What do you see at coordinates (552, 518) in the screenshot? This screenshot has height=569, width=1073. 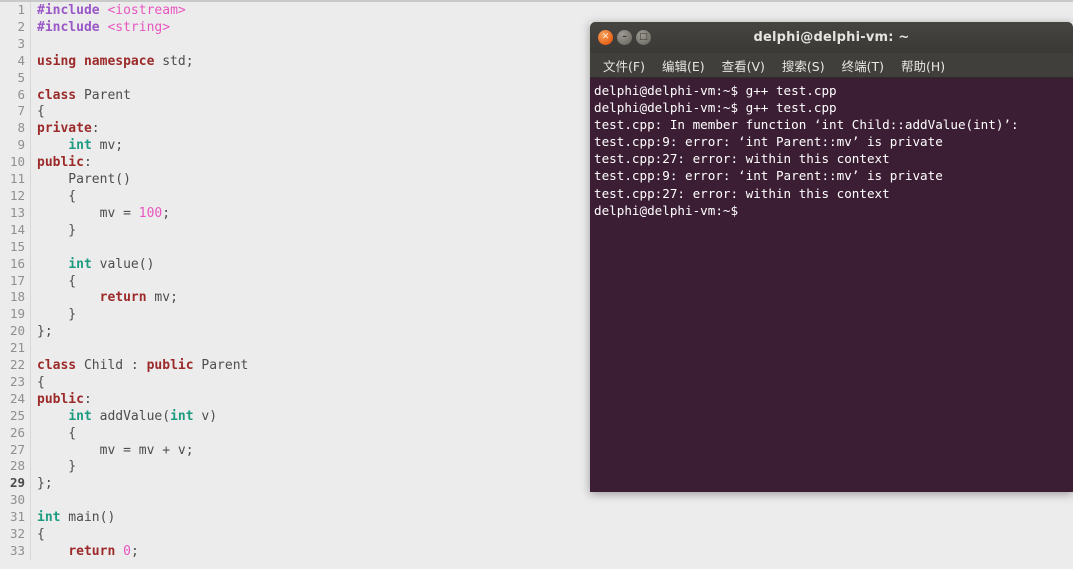 I see `code-text: int main()` at bounding box center [552, 518].